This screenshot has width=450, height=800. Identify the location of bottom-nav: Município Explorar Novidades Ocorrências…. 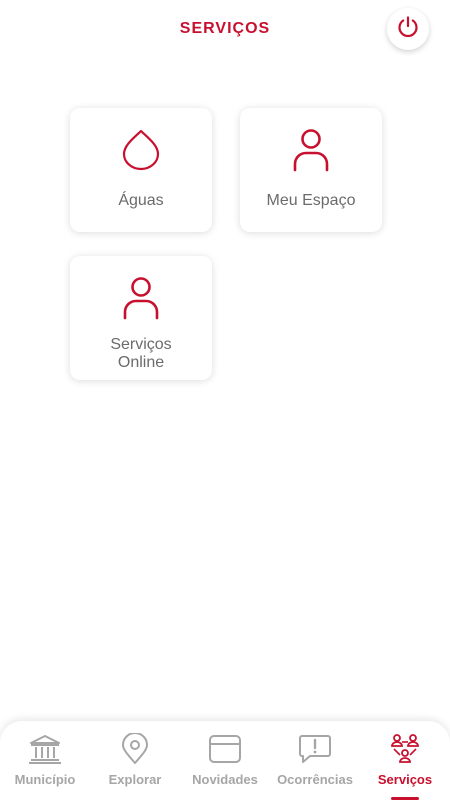
(225, 760).